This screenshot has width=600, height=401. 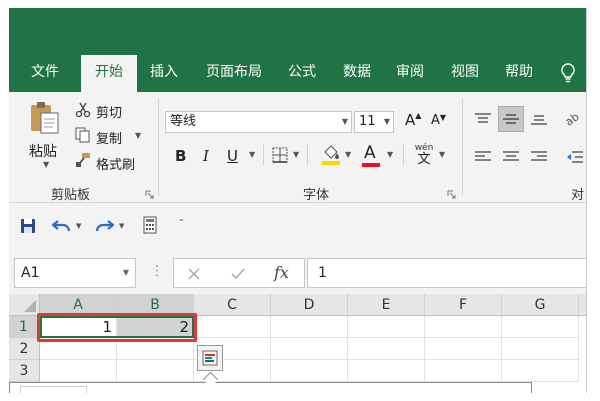 I want to click on formula-input: 1, so click(x=446, y=273).